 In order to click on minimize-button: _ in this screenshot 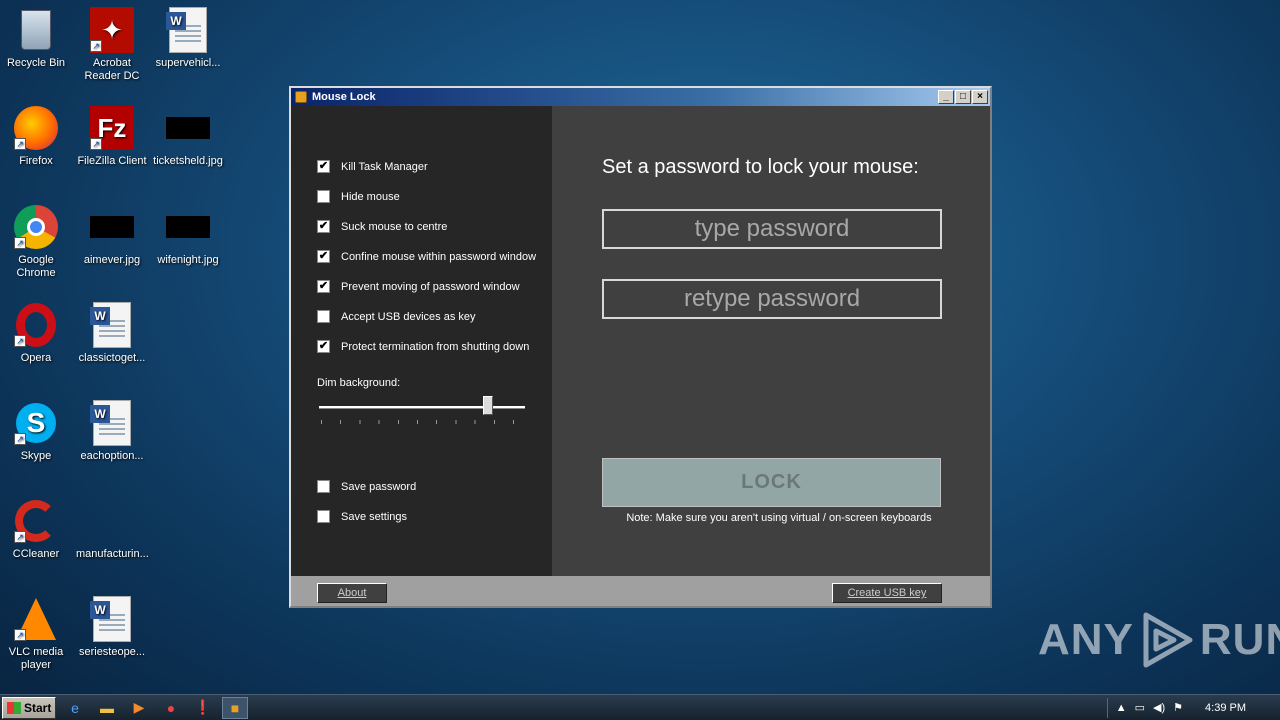, I will do `click(946, 97)`.